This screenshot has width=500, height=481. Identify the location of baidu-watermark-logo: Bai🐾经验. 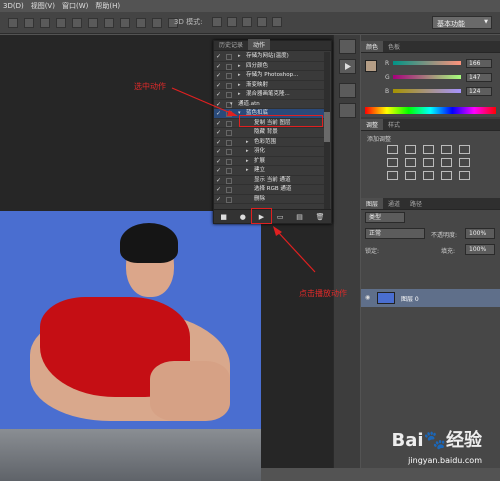
(436, 440).